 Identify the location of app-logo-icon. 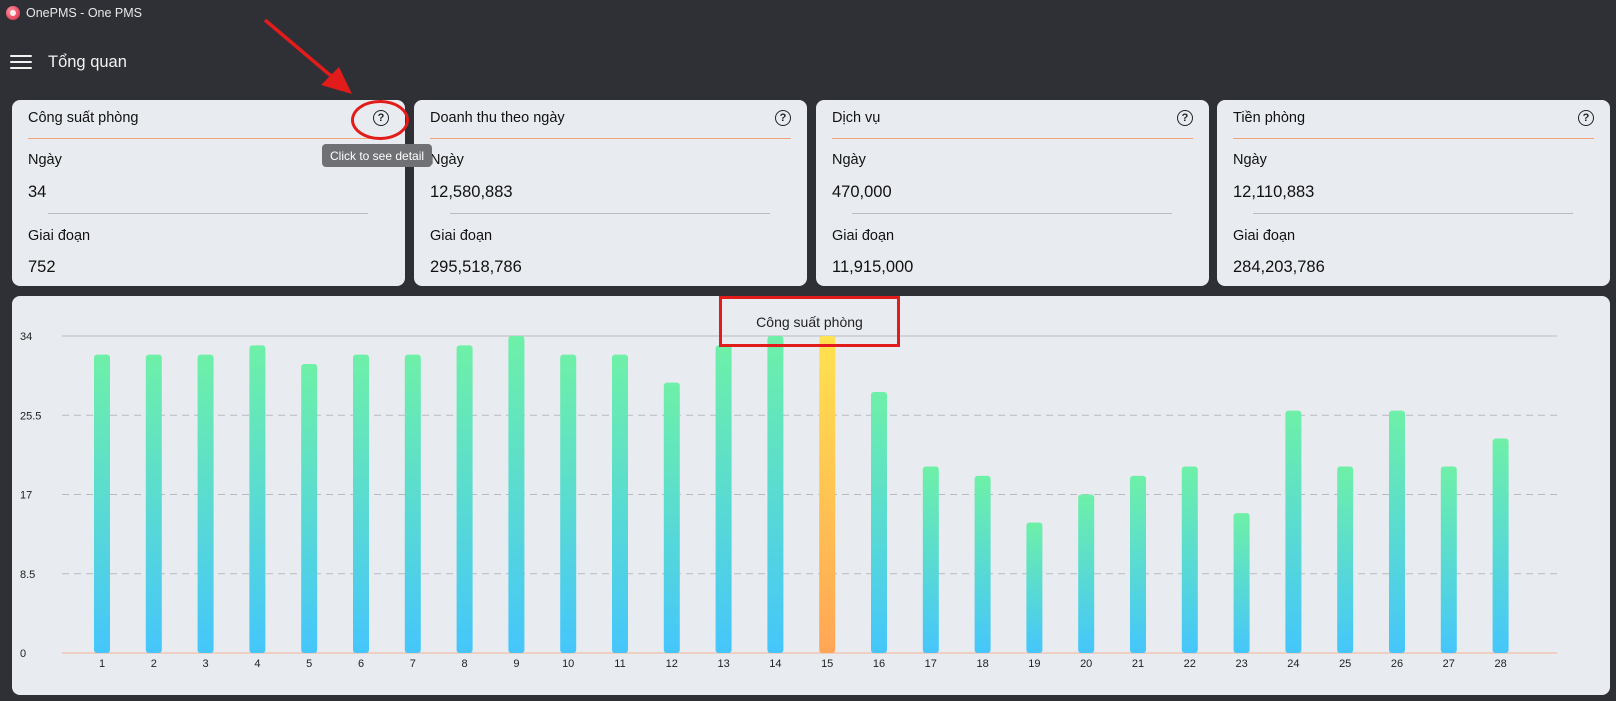
(13, 13).